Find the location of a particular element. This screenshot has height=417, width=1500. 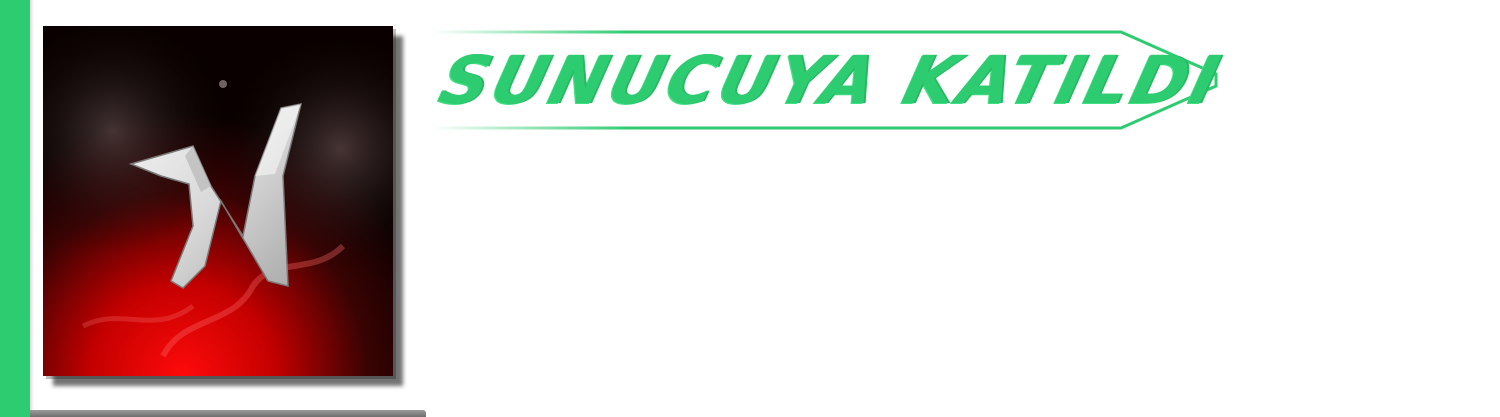

join-banner: SUNUCUYA KATILDI is located at coordinates (829, 81).